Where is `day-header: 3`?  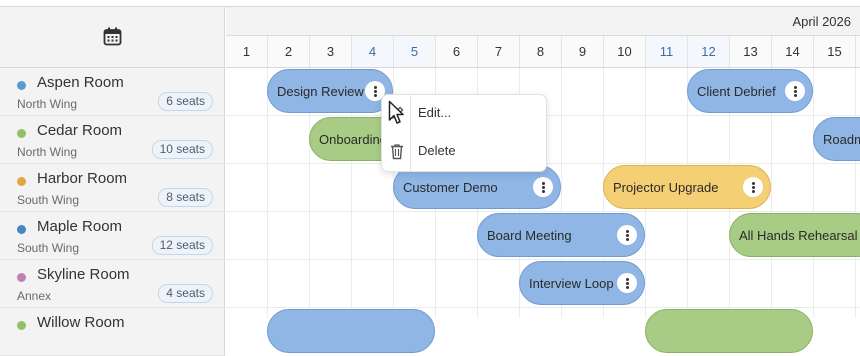 day-header: 3 is located at coordinates (331, 51).